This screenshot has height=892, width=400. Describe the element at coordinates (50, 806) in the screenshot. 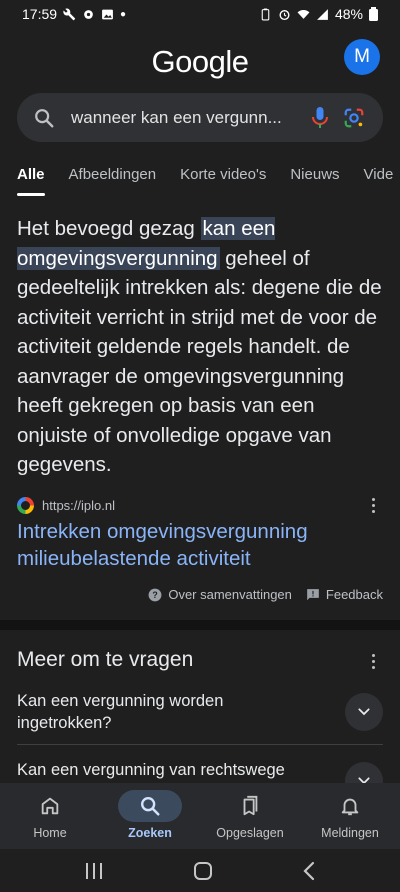

I see `home-icon` at that location.